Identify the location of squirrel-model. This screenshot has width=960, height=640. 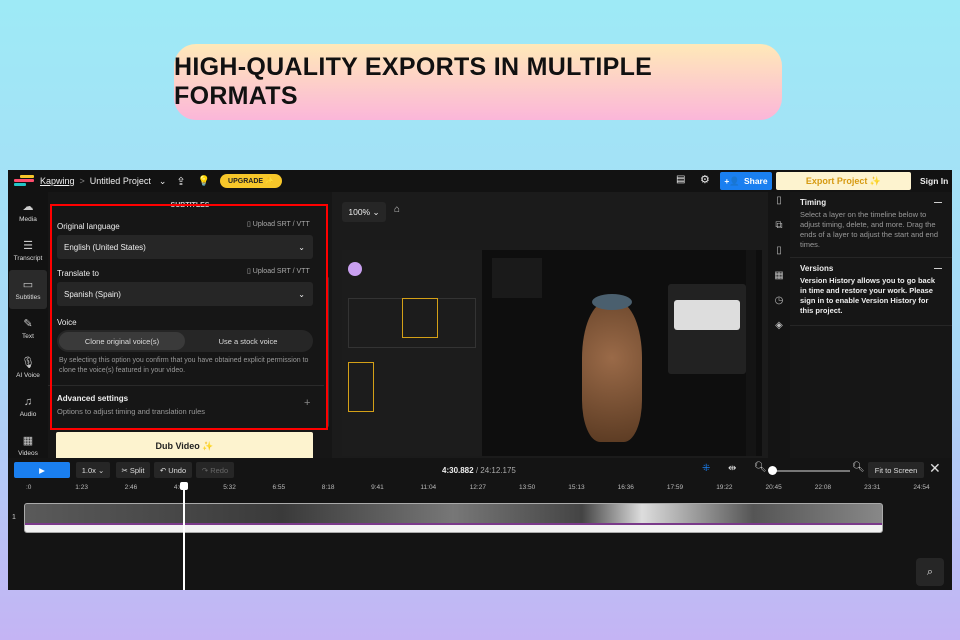
(612, 372).